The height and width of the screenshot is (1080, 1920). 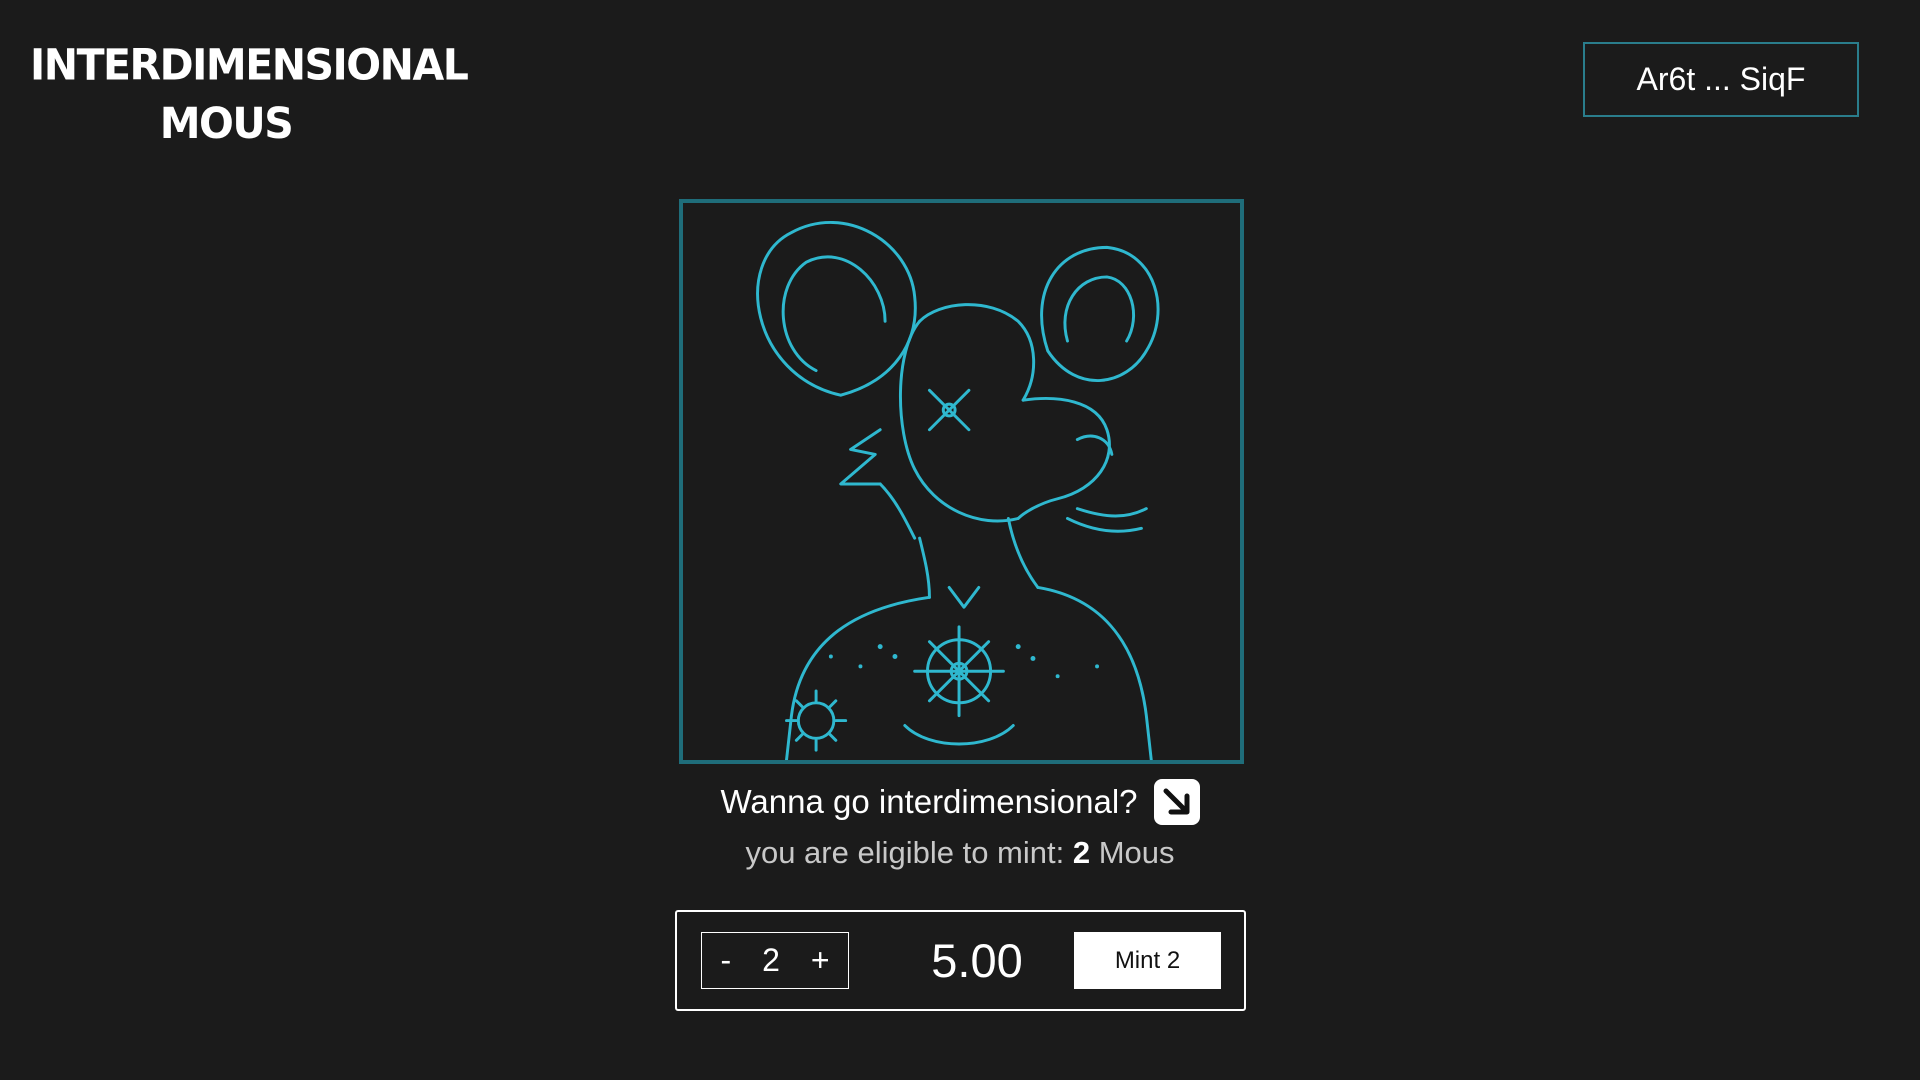 I want to click on increment-button: +, so click(x=820, y=960).